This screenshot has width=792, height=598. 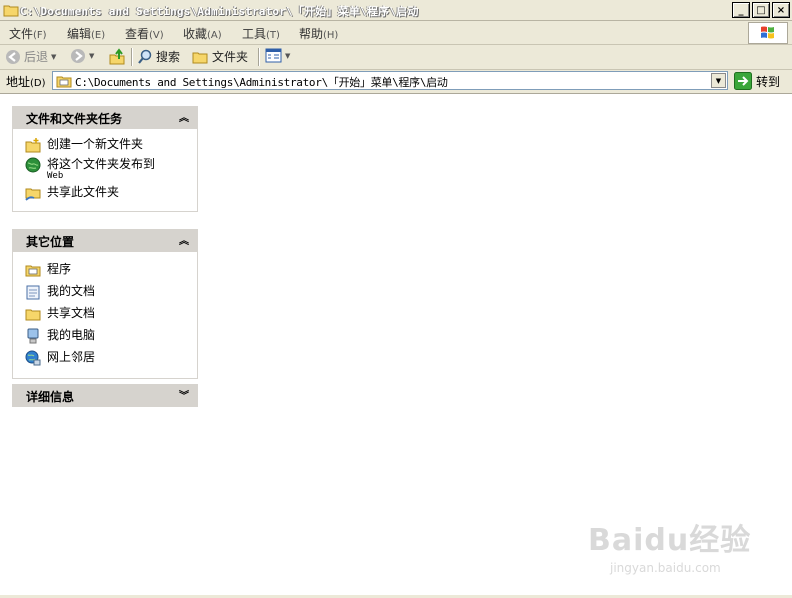 I want to click on menu-favorites: 收藏(A), so click(x=202, y=33).